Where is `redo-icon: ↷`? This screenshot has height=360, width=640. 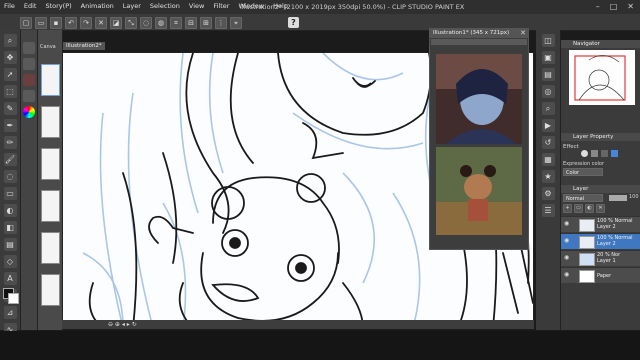
redo-icon: ↷ is located at coordinates (86, 22).